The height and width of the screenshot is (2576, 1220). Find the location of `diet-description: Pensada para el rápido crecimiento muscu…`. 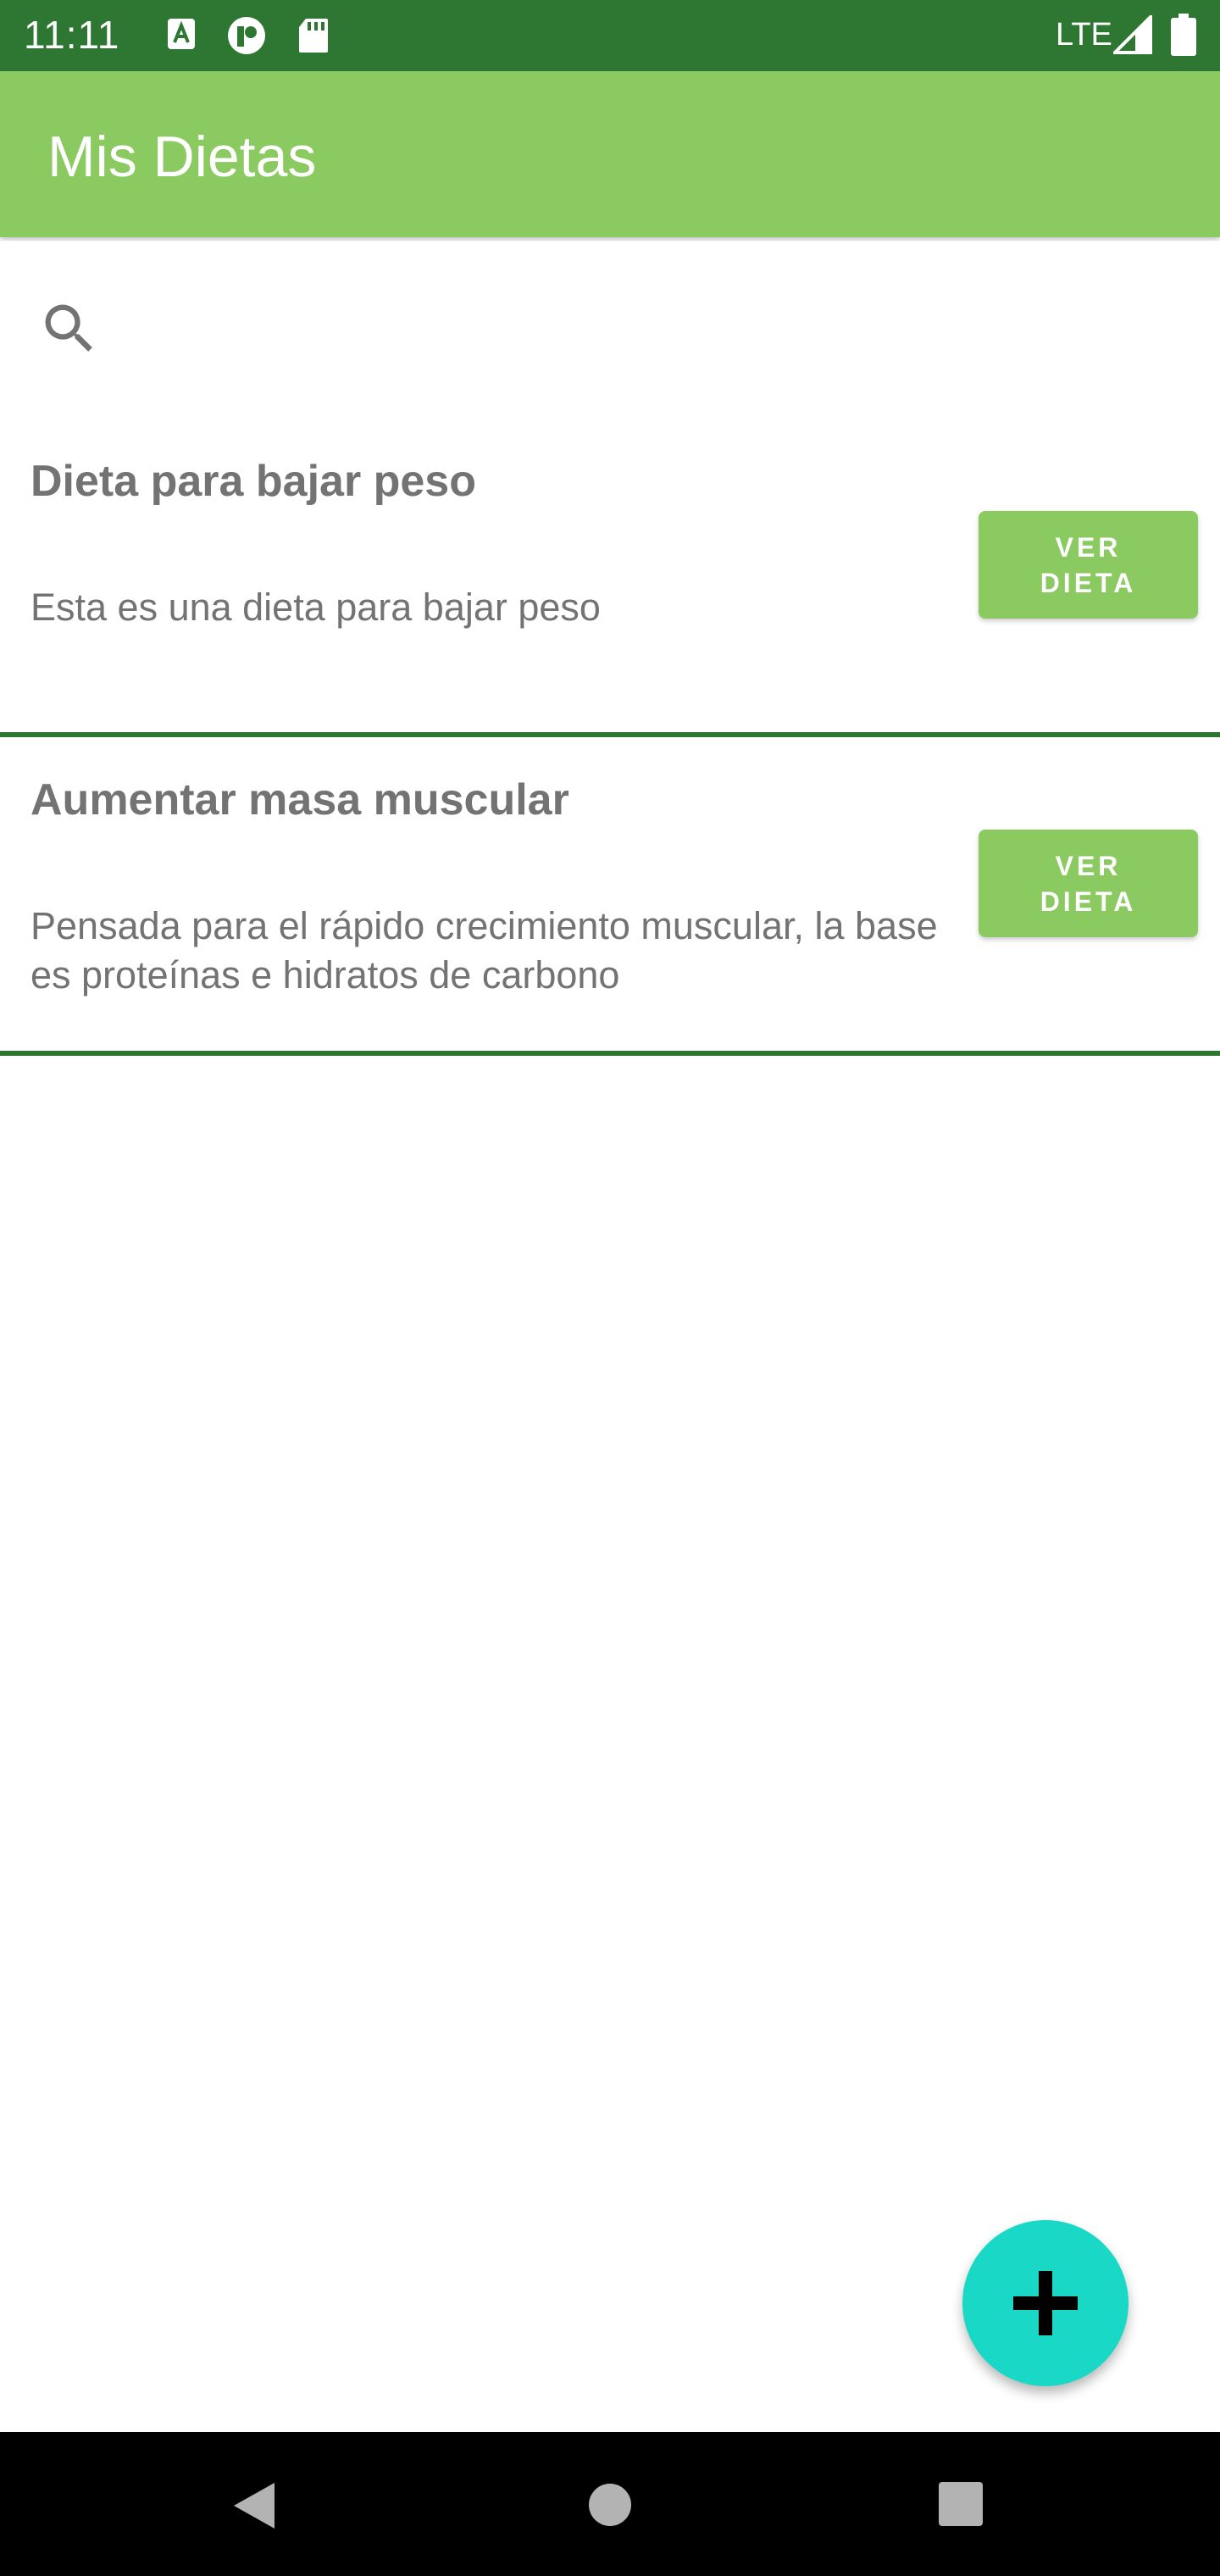

diet-description: Pensada para el rápido crecimiento muscu… is located at coordinates (484, 950).